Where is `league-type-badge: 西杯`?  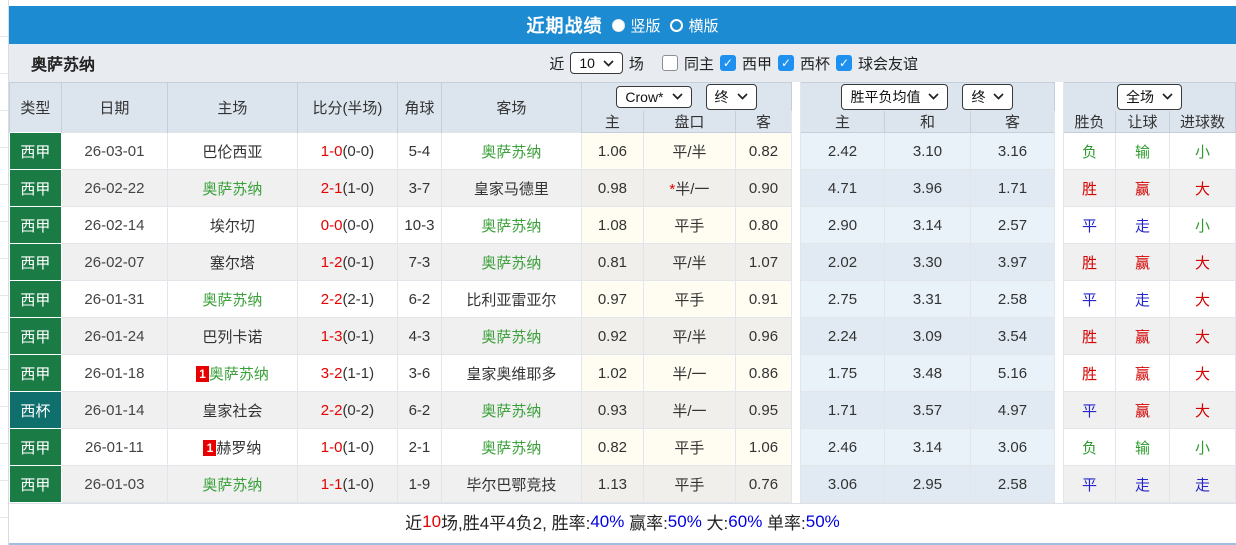
league-type-badge: 西杯 is located at coordinates (35, 410).